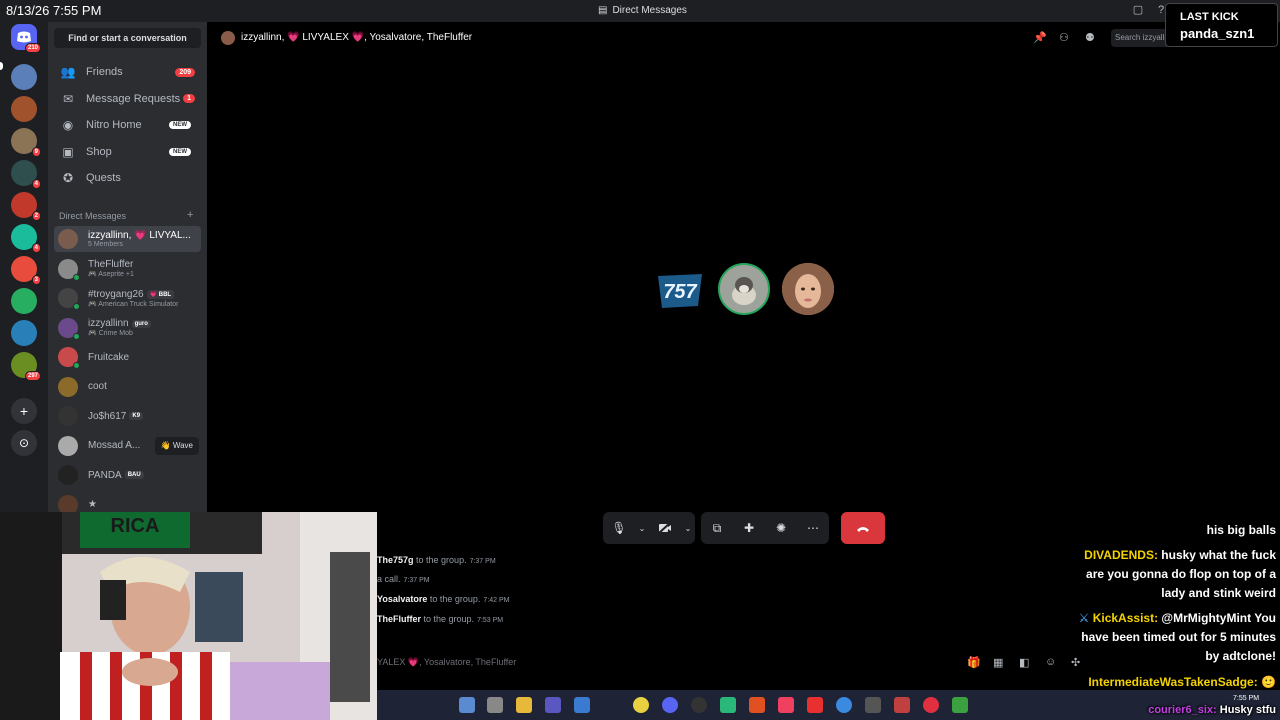 The image size is (1280, 720). I want to click on more-icon: ⋯, so click(813, 528).